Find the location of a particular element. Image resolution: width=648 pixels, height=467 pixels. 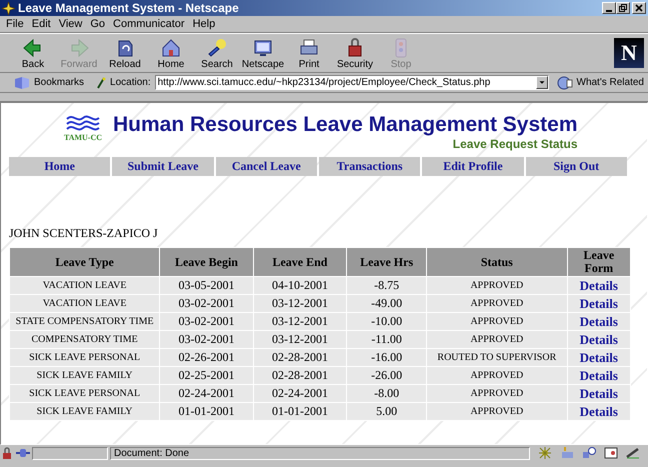

nav-link: Sign Out is located at coordinates (576, 166).